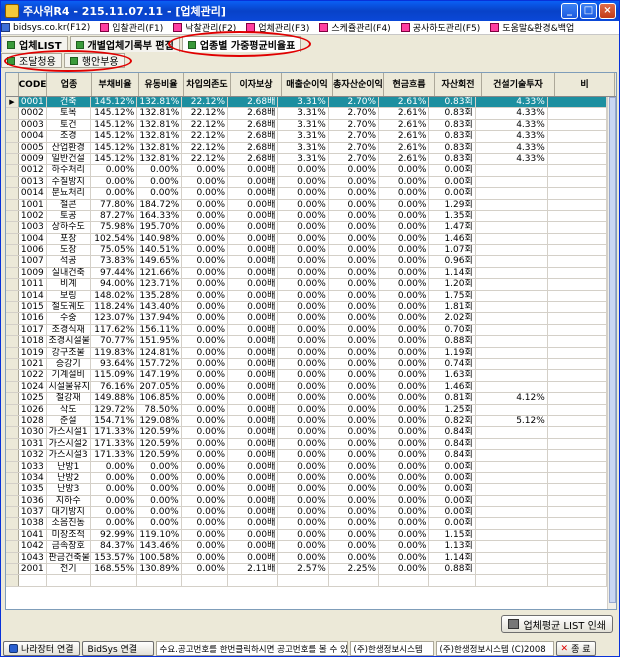 This screenshot has width=620, height=657. Describe the element at coordinates (33, 84) in the screenshot. I see `column-header: CODE` at that location.